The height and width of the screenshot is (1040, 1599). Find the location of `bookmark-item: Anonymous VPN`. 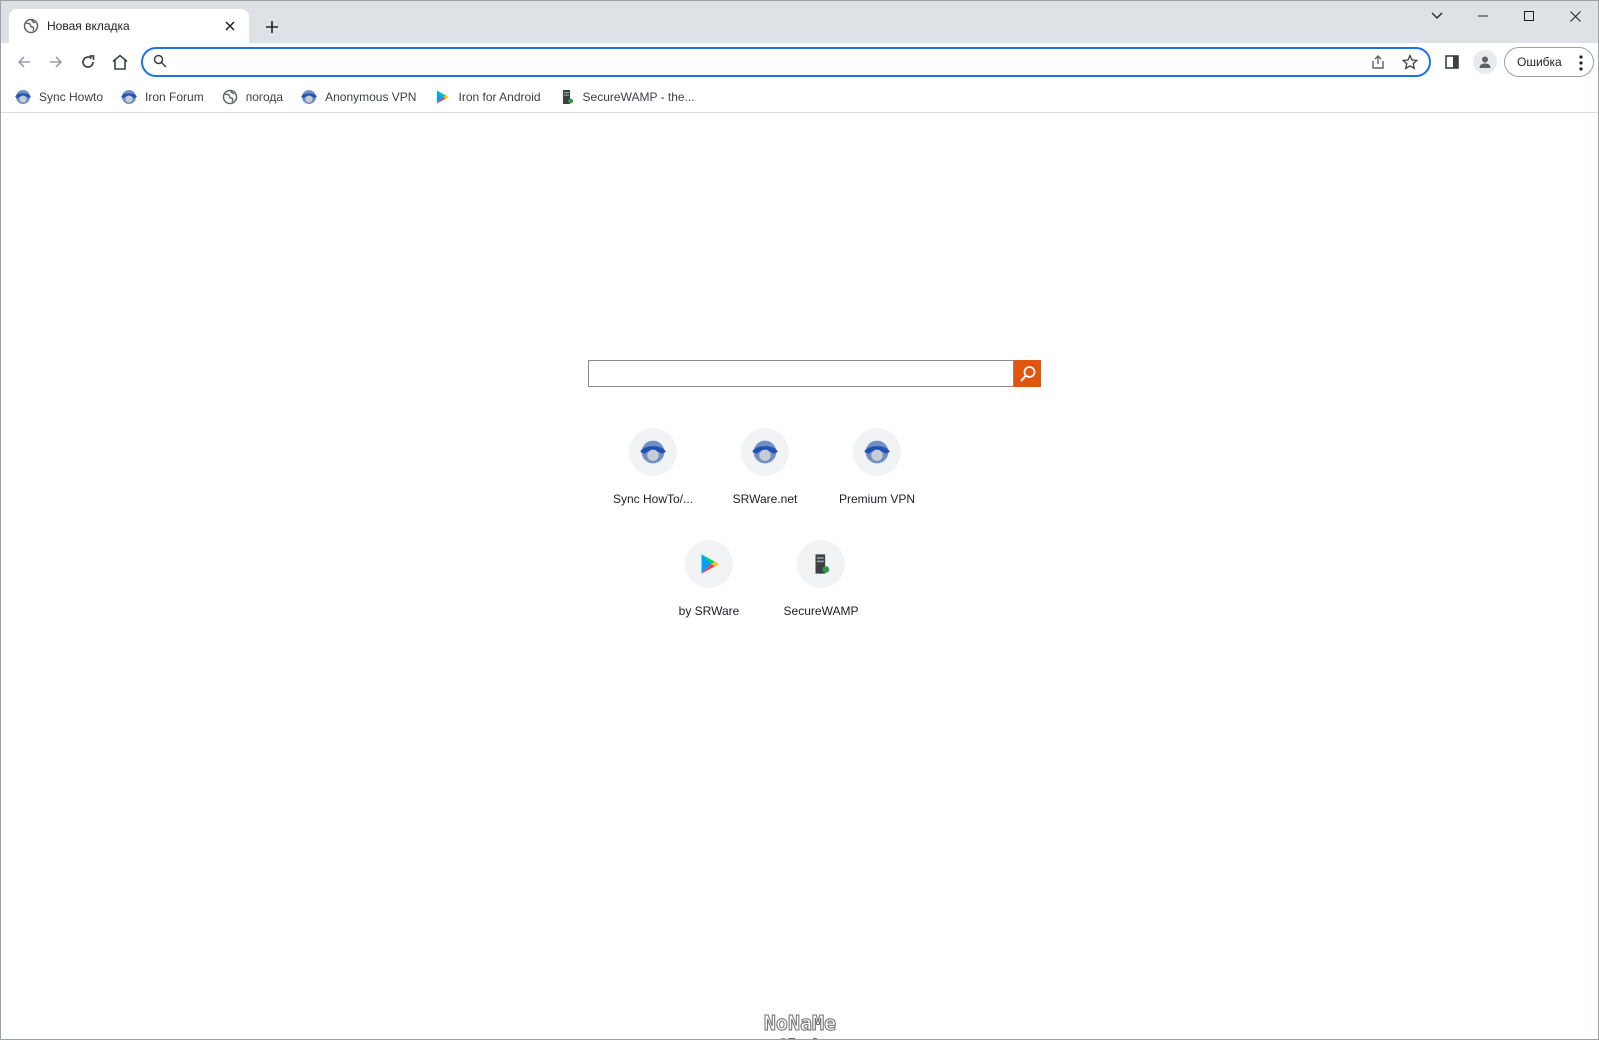

bookmark-item: Anonymous VPN is located at coordinates (362, 97).